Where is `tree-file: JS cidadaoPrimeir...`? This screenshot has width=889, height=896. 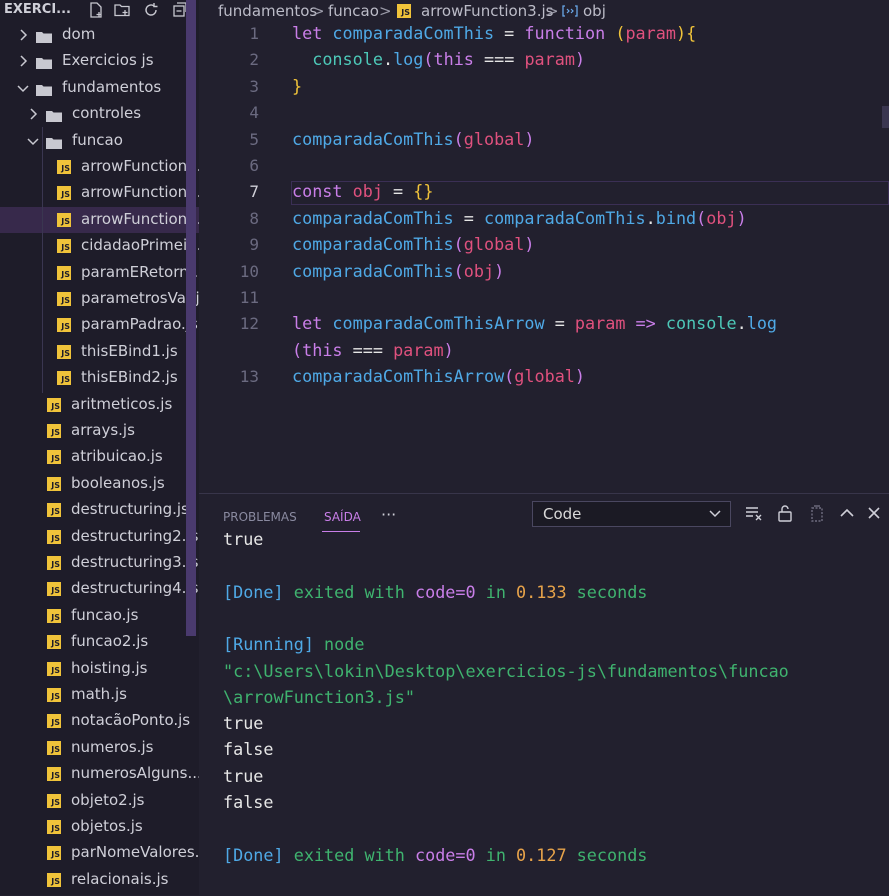
tree-file: JS cidadaoPrimeir... is located at coordinates (99, 246).